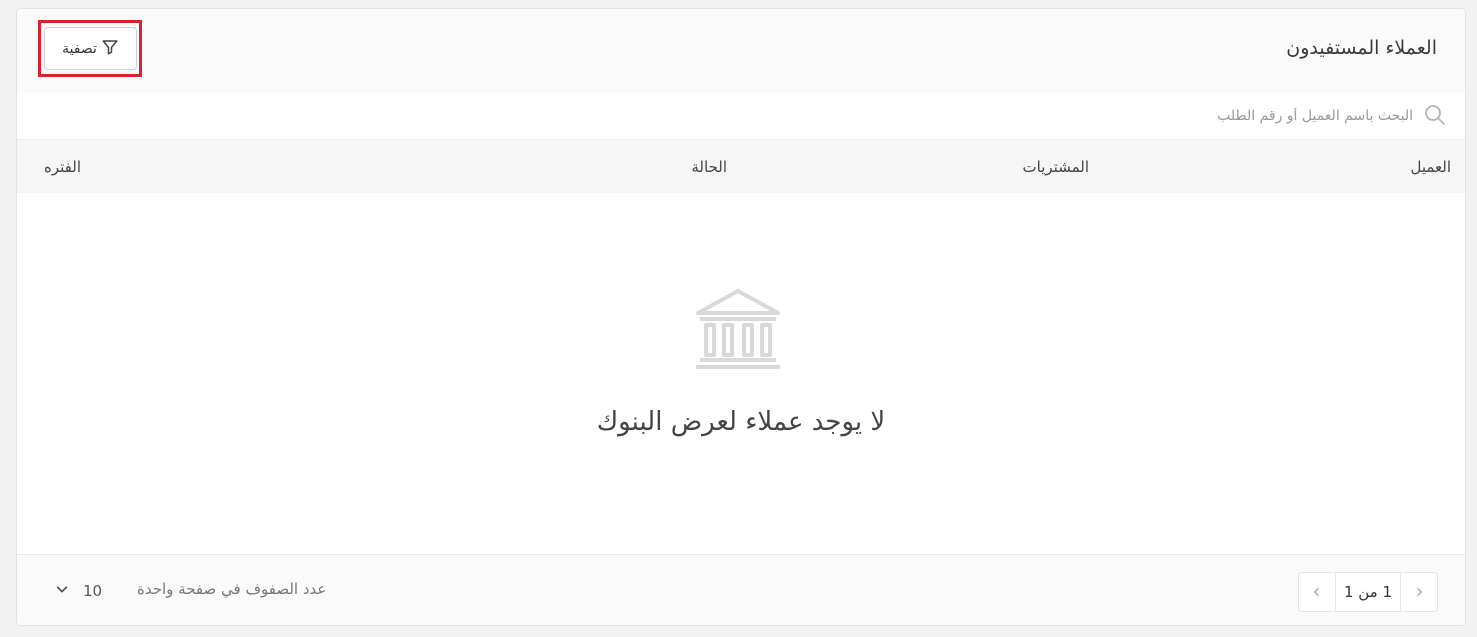  I want to click on table-footer: 1 من 1 عدد الصفوف في صفحة واحدة 10, so click(741, 589).